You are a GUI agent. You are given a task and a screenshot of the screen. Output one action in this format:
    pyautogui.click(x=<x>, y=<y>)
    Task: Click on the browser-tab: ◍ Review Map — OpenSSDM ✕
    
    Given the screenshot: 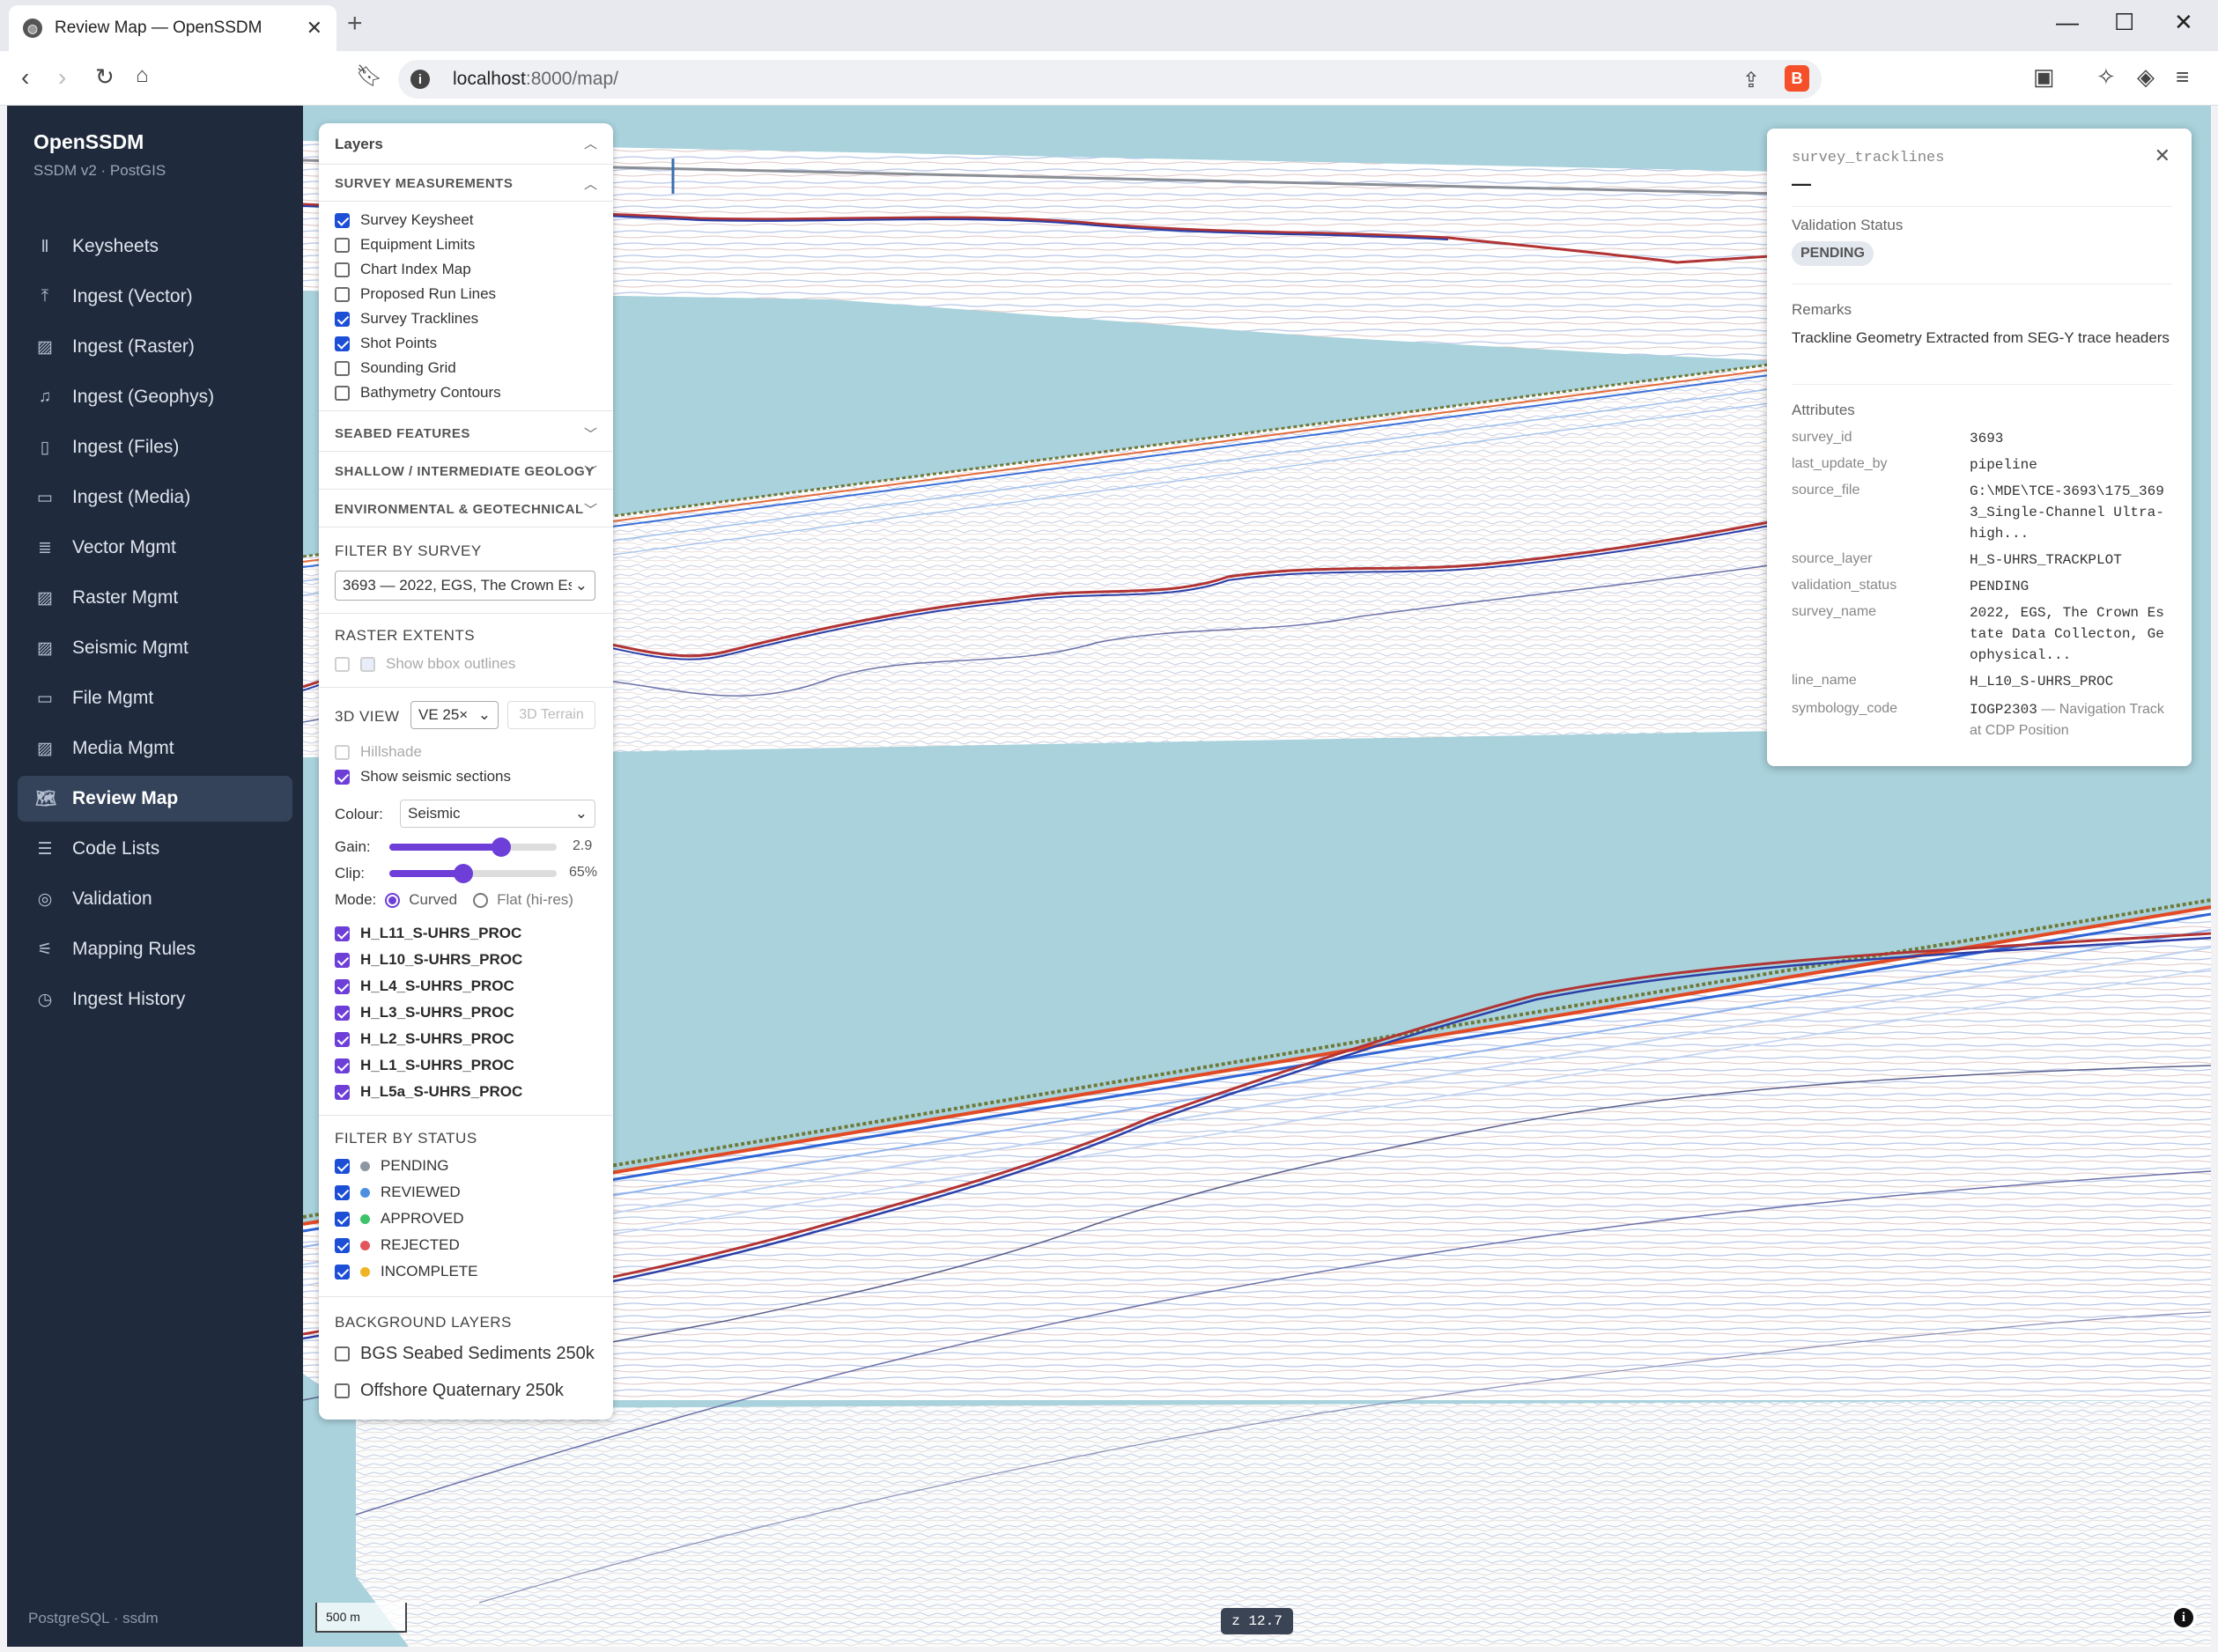 What is the action you would take?
    pyautogui.click(x=172, y=28)
    